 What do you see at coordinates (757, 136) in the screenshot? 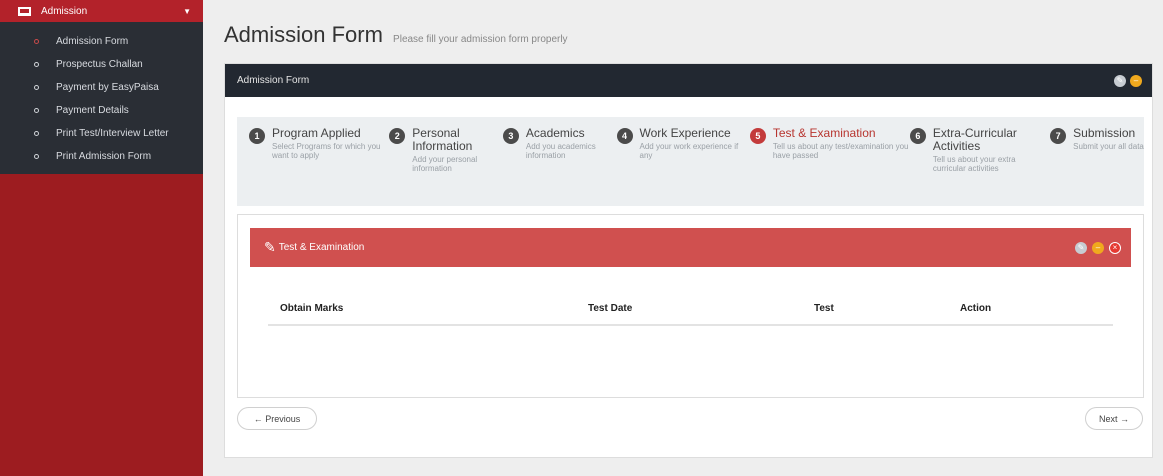
I see `step-number: 5` at bounding box center [757, 136].